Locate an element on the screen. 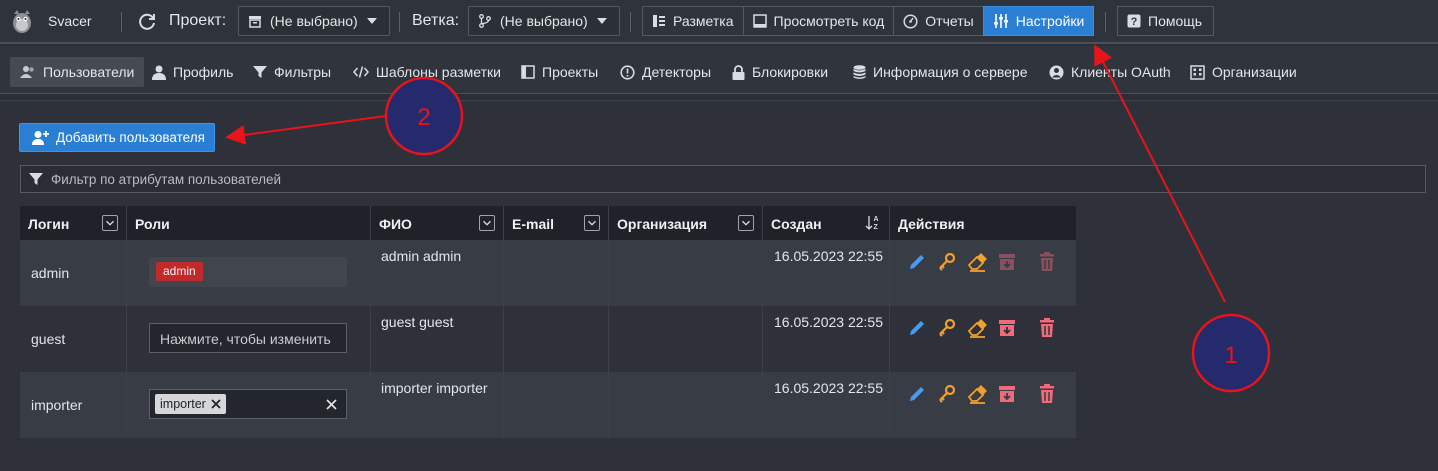 The image size is (1438, 471). project-select-value: (Не выбрано) is located at coordinates (314, 21).